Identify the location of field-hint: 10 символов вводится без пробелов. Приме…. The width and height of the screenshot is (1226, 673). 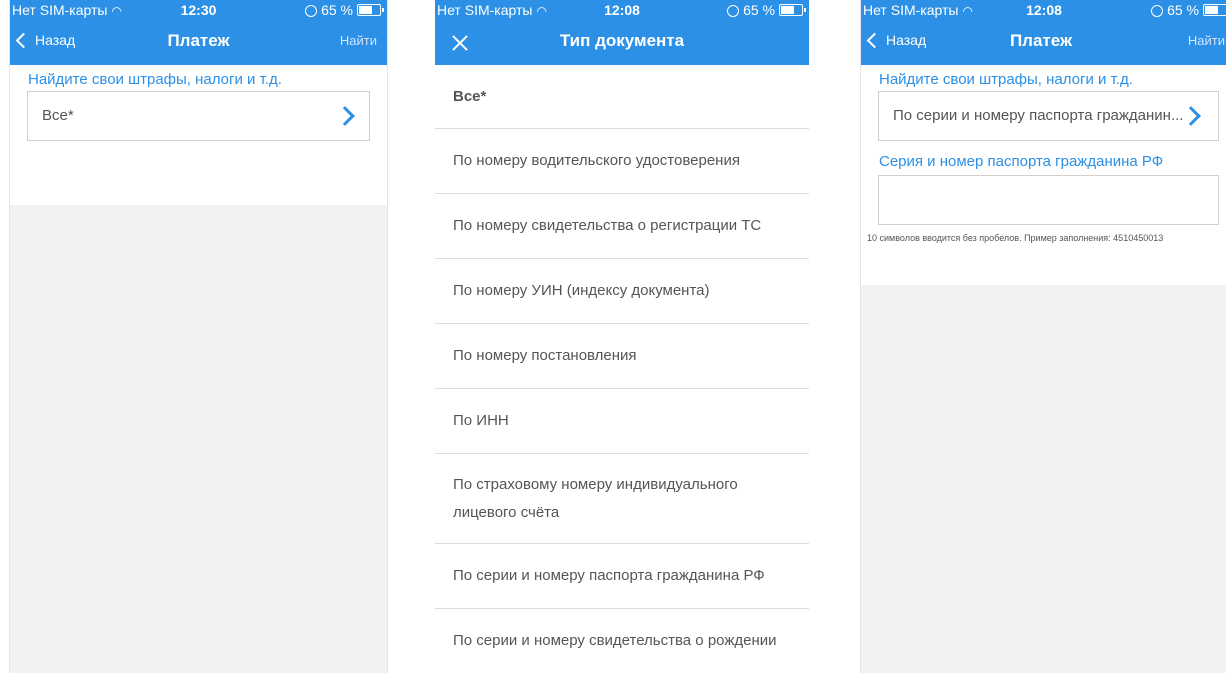
(1015, 238).